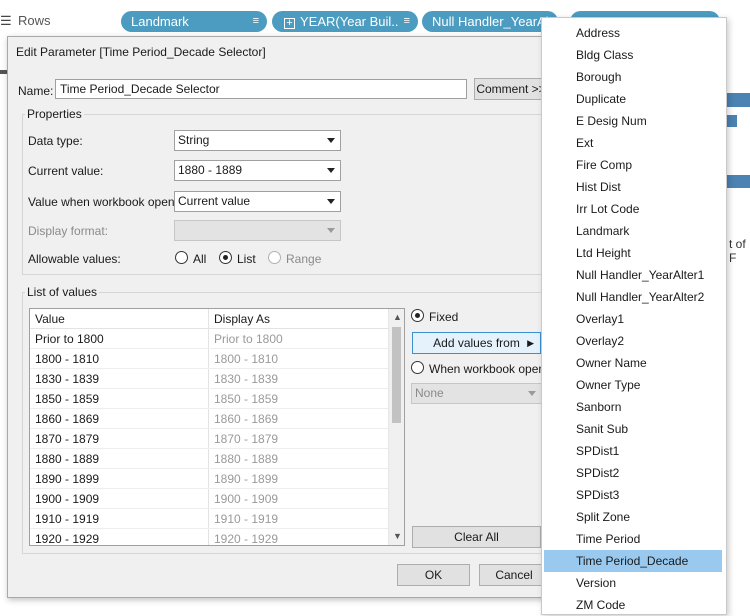  Describe the element at coordinates (634, 165) in the screenshot. I see `menu-item-fire-comp: Fire Comp` at that location.